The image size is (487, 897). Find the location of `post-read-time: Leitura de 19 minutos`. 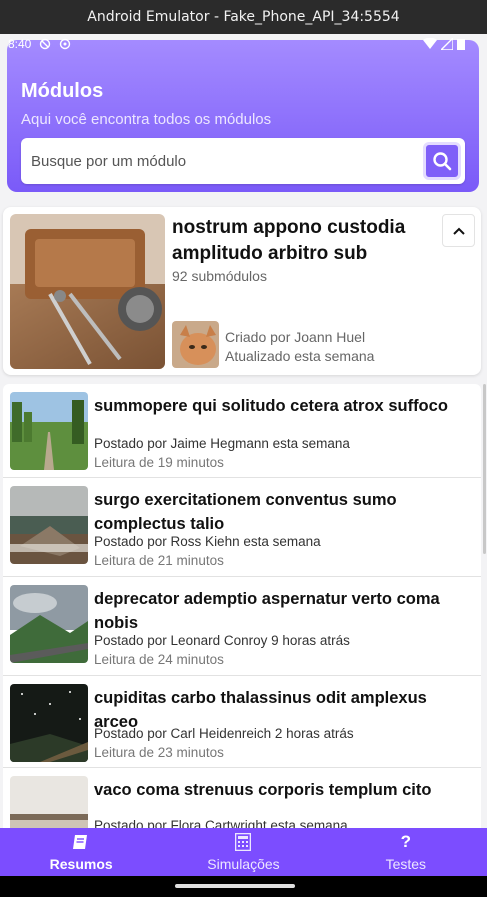

post-read-time: Leitura de 19 minutos is located at coordinates (159, 462).